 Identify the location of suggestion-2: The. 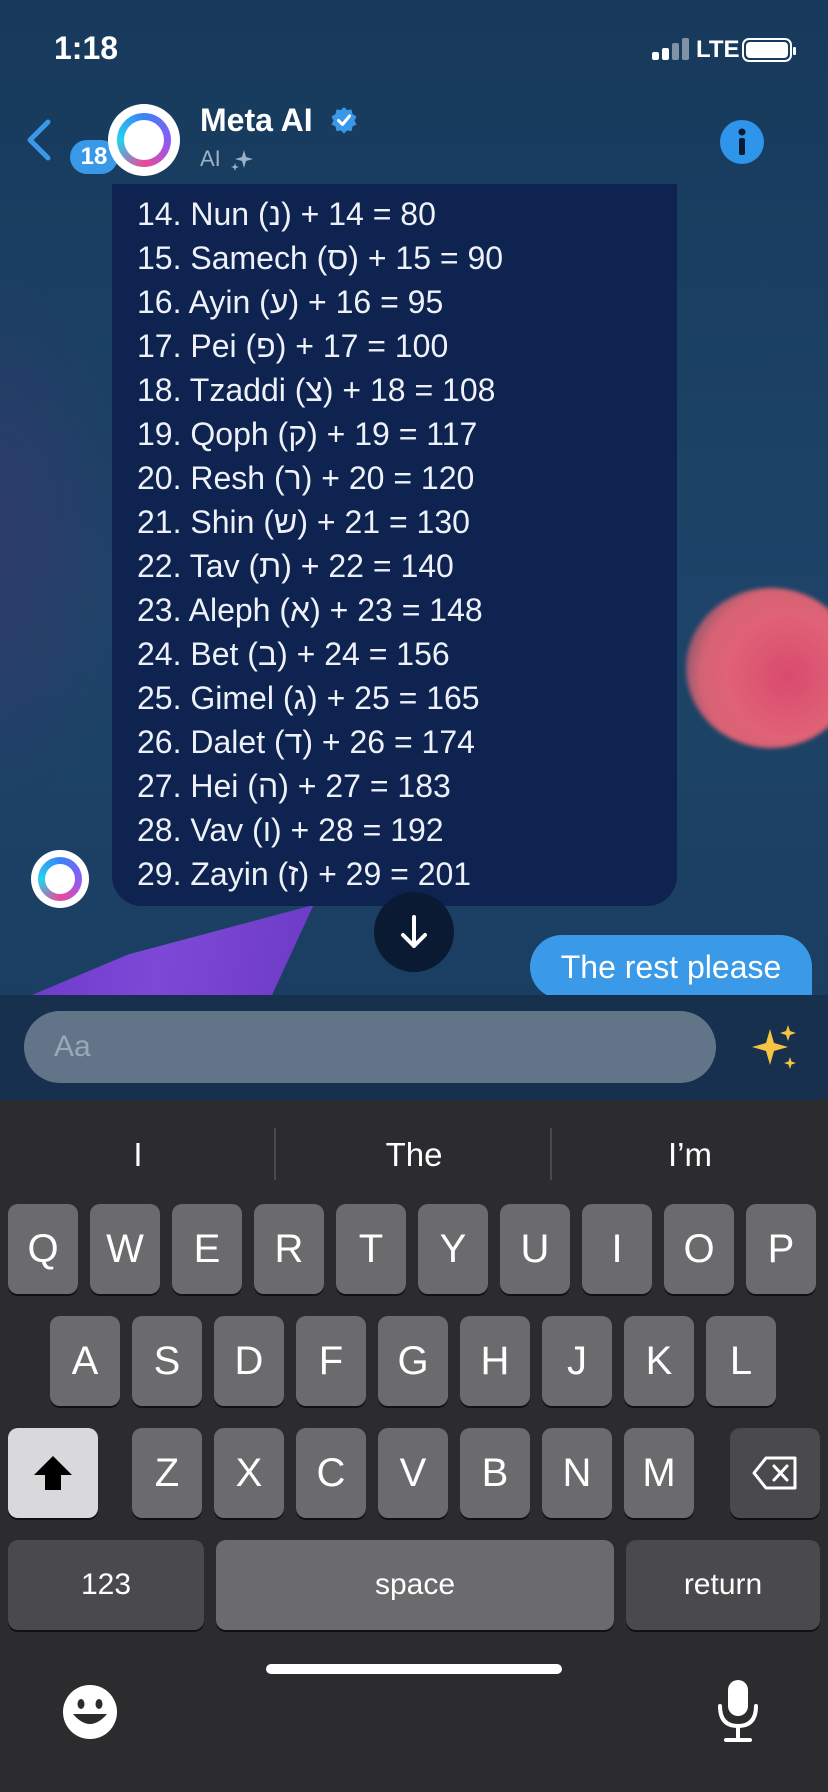
(414, 1155).